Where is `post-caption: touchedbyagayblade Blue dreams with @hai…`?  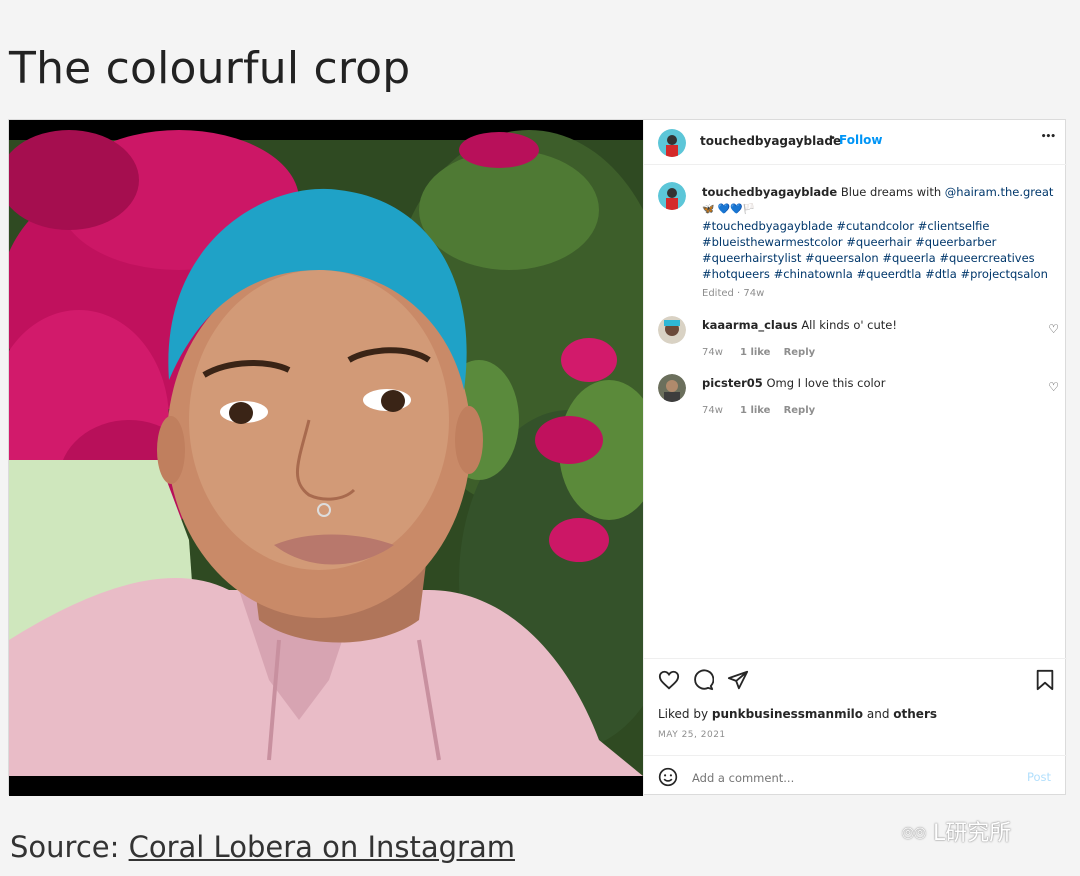
post-caption: touchedbyagayblade Blue dreams with @hai… is located at coordinates (855, 234).